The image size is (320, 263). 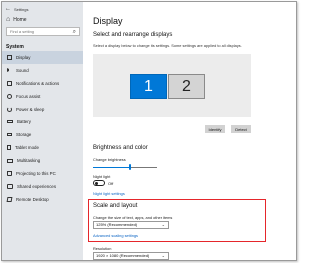 I want to click on display-icon, so click(x=9, y=57).